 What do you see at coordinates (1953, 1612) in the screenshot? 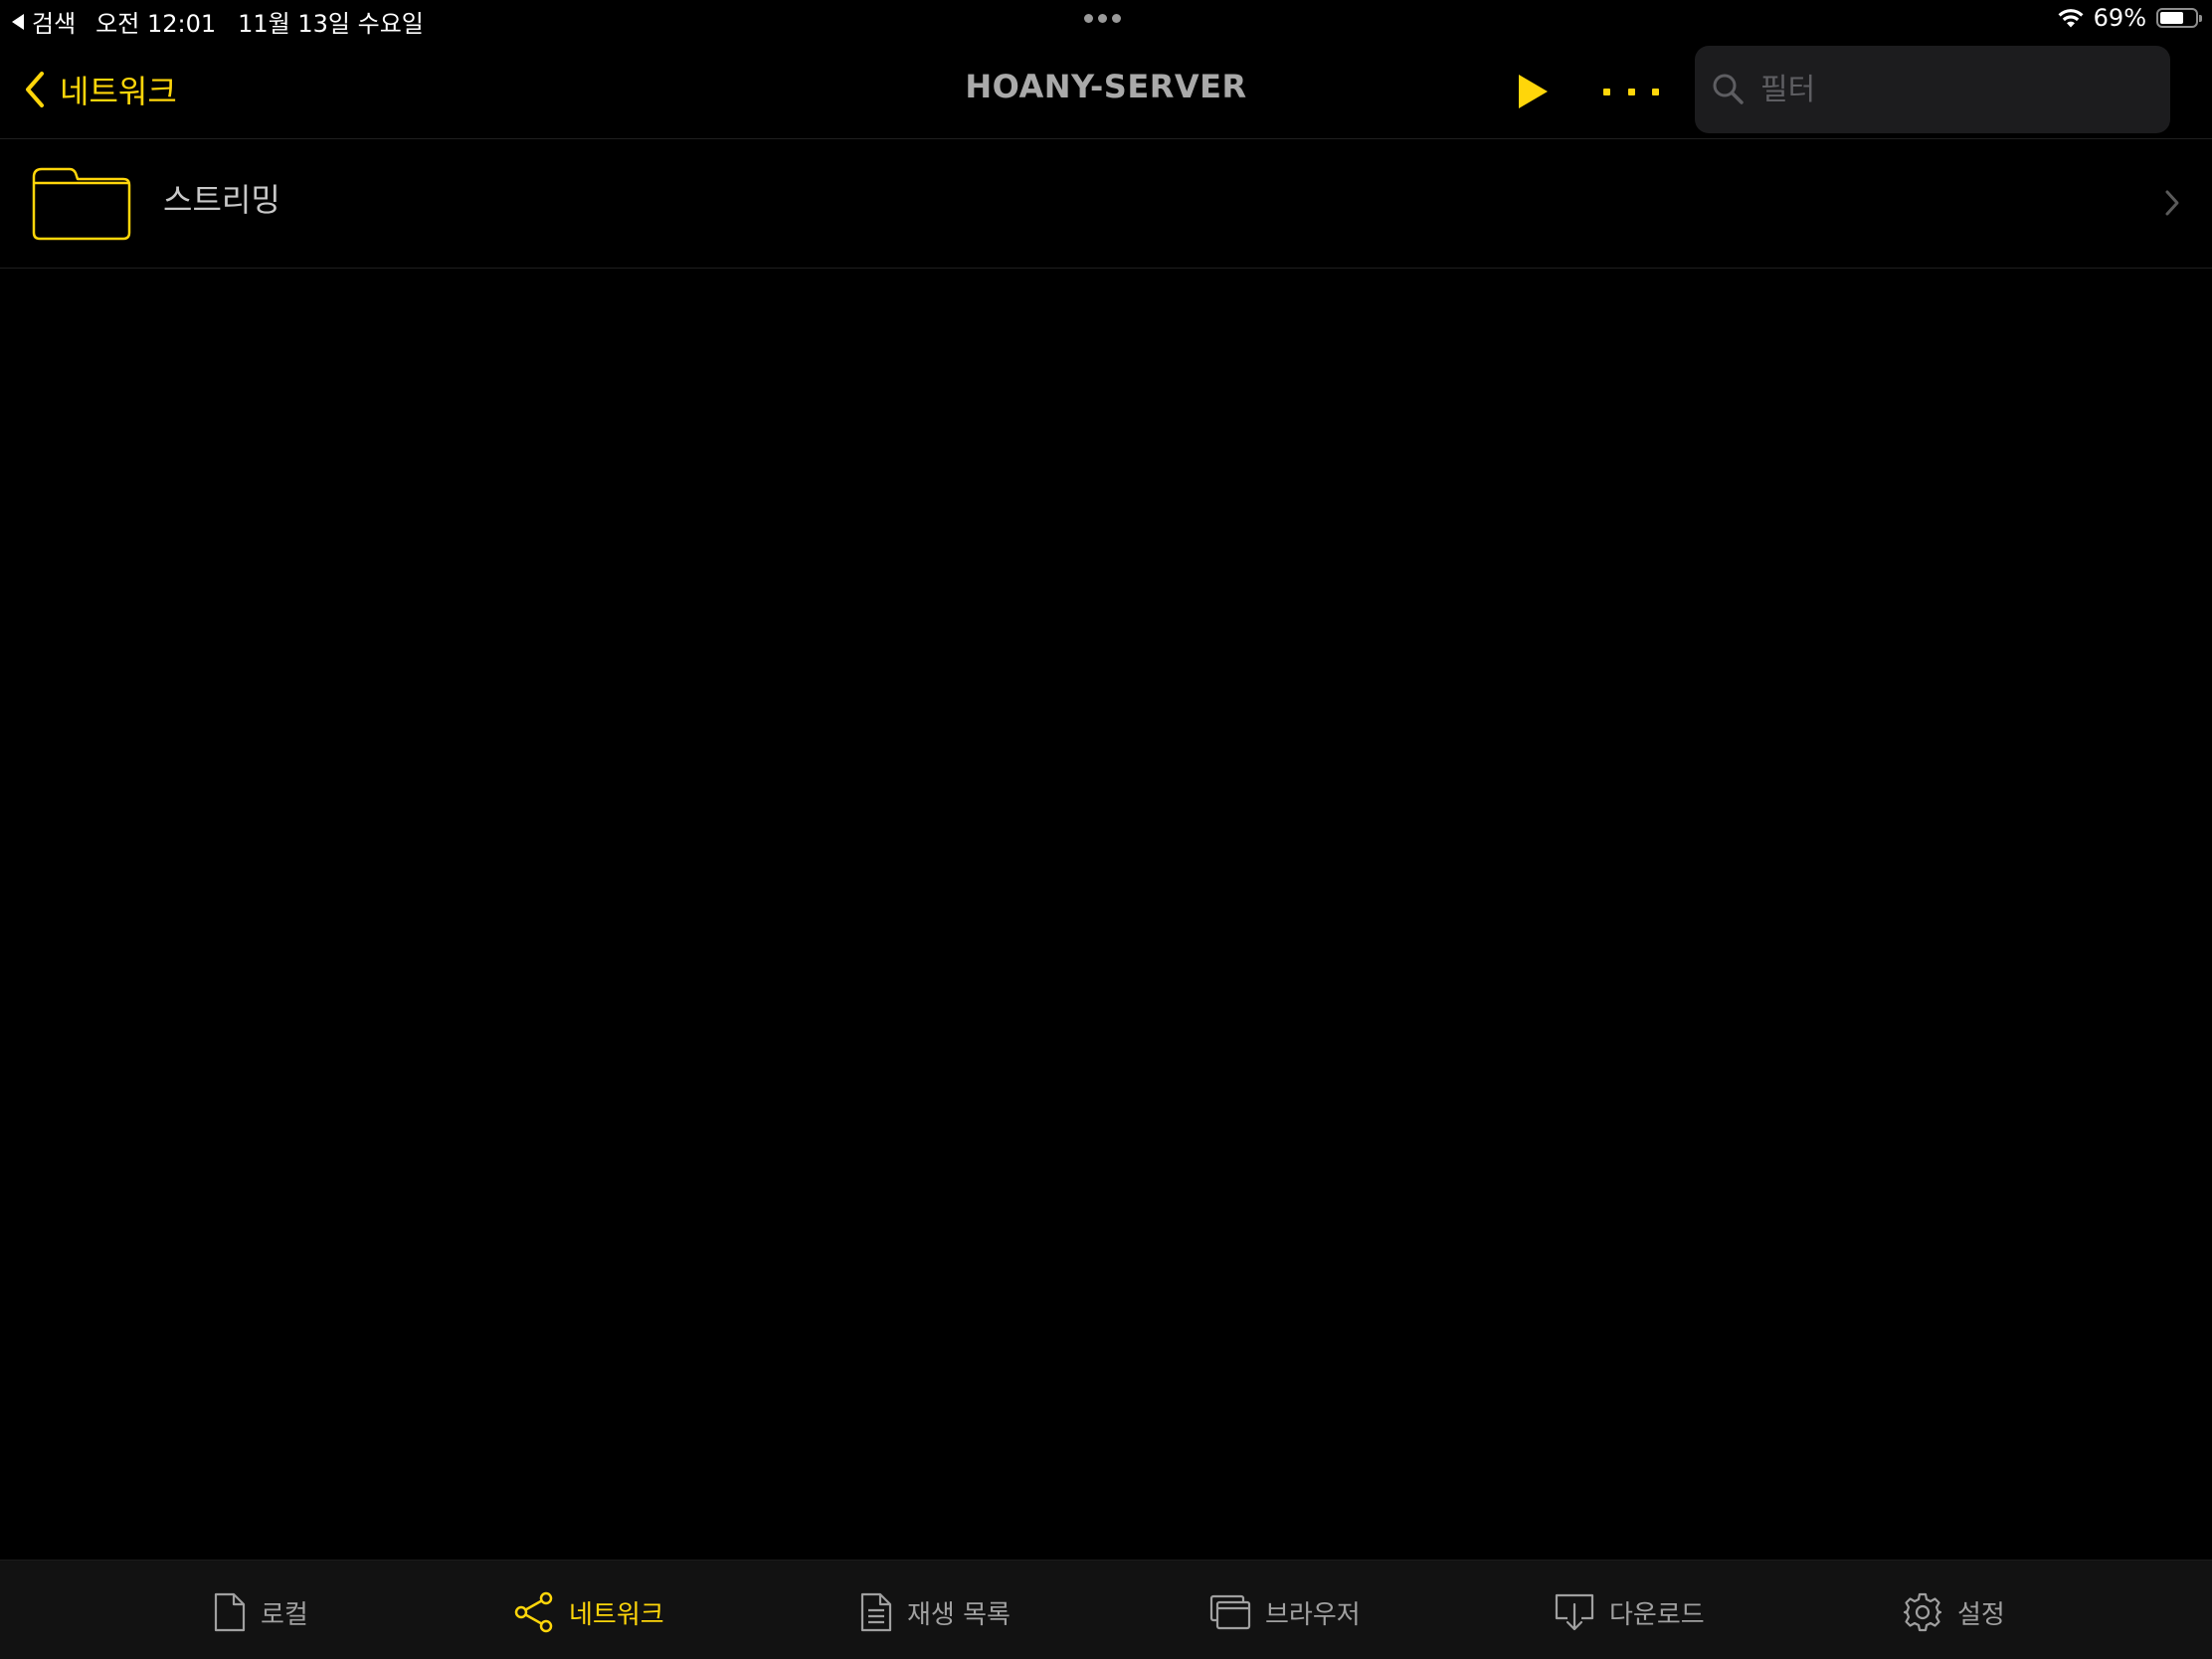
I see `tab-settings: 설정` at bounding box center [1953, 1612].